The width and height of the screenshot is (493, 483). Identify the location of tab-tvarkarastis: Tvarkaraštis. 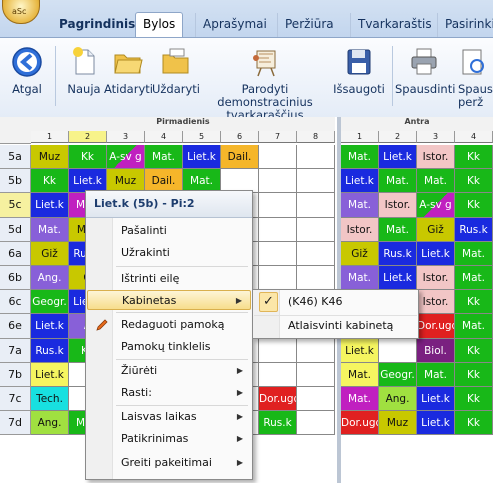
(394, 25).